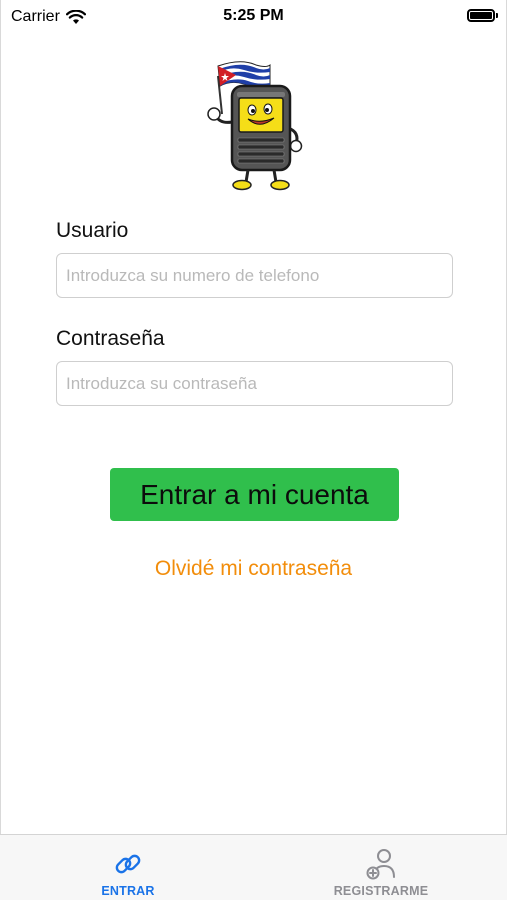 The width and height of the screenshot is (507, 901). Describe the element at coordinates (482, 15) in the screenshot. I see `battery-icon` at that location.